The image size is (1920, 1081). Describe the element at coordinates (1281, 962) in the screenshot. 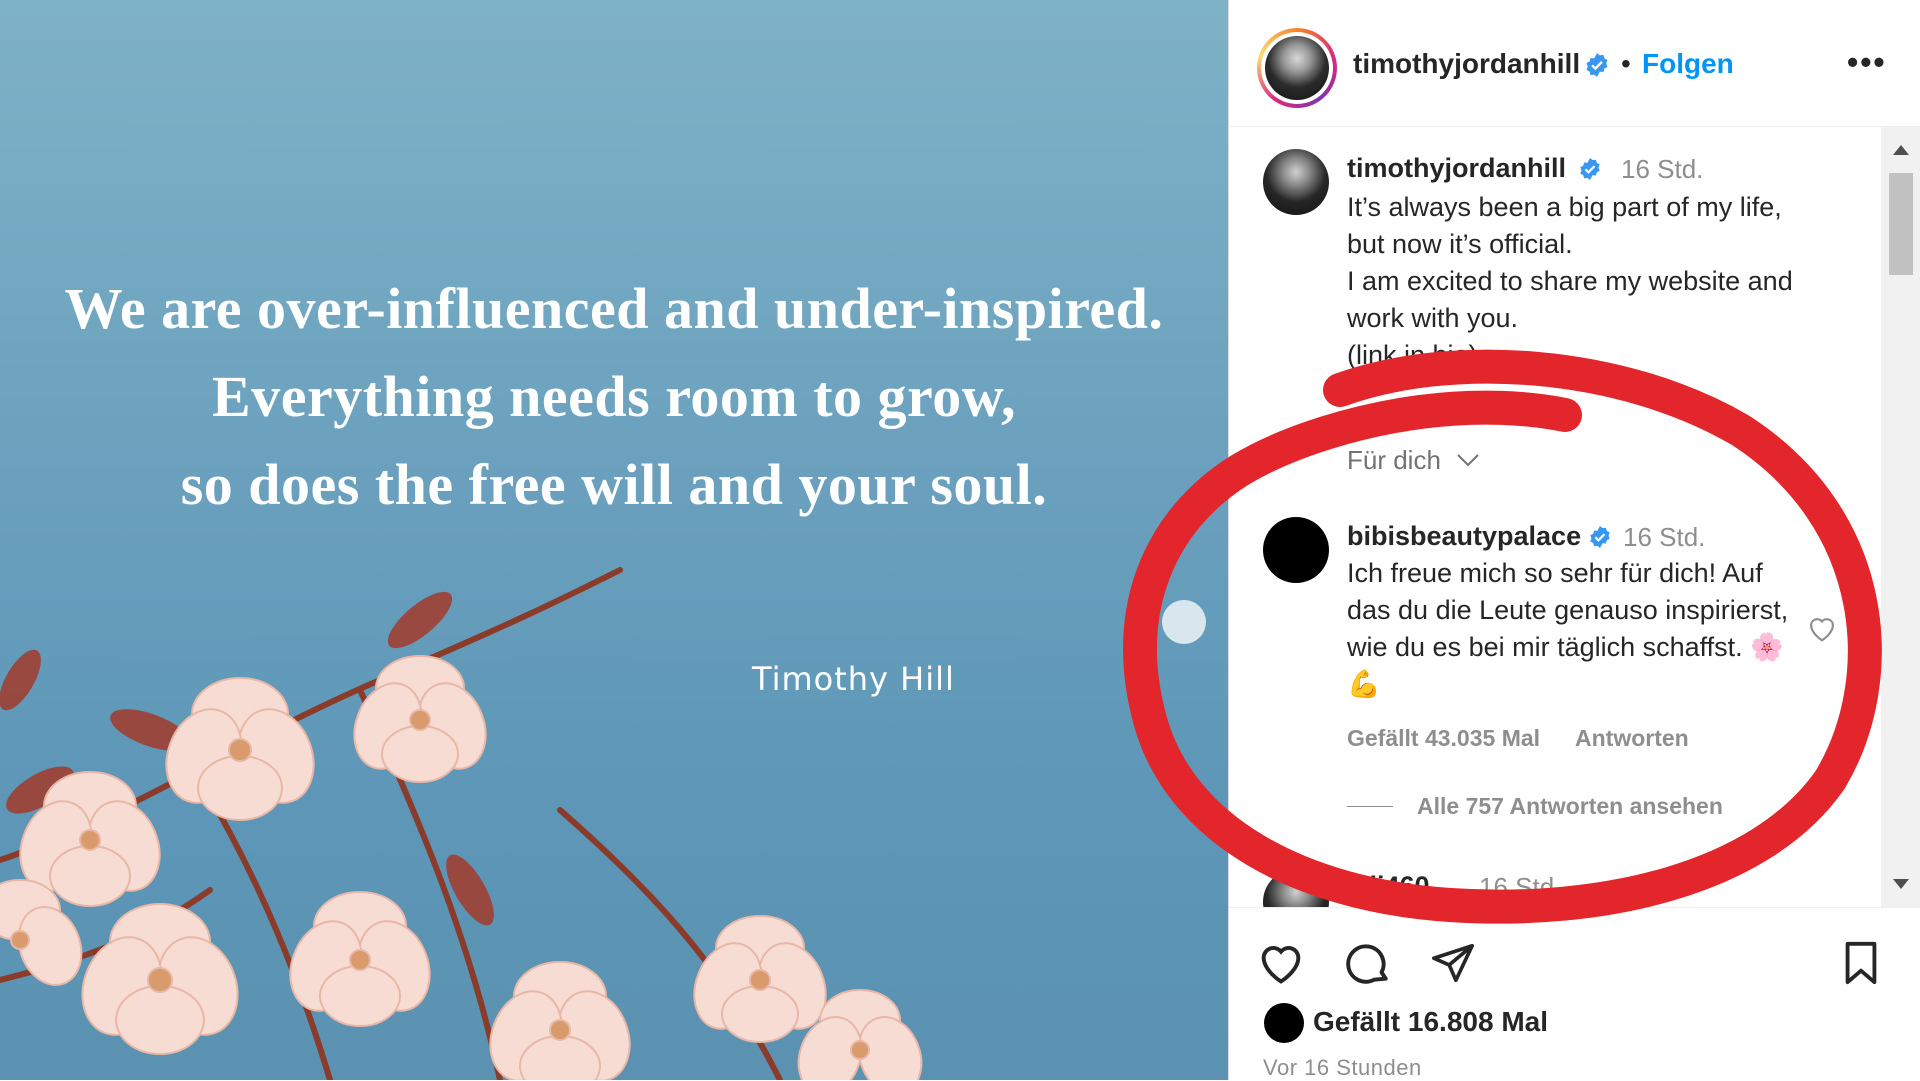

I see `like-heart-icon` at that location.